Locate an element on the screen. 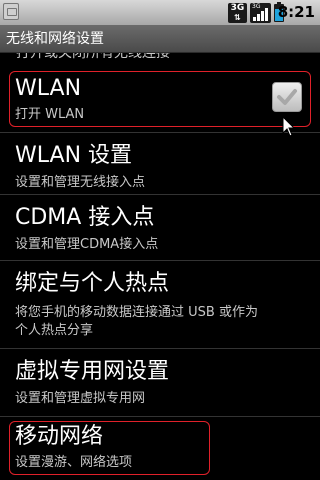  setting-row-wlan-settings: WLAN 设置 设置和管理无线接入点 is located at coordinates (160, 163).